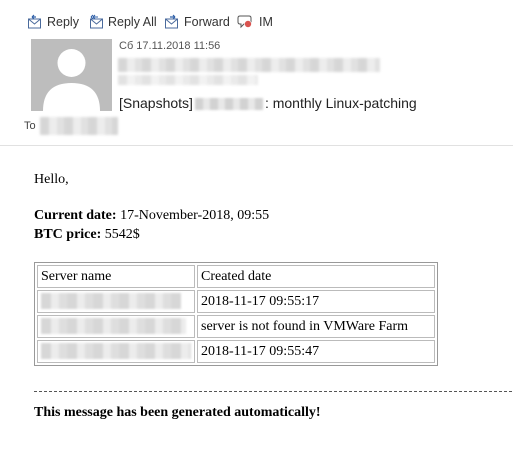  I want to click on recipient-redacted, so click(79, 126).